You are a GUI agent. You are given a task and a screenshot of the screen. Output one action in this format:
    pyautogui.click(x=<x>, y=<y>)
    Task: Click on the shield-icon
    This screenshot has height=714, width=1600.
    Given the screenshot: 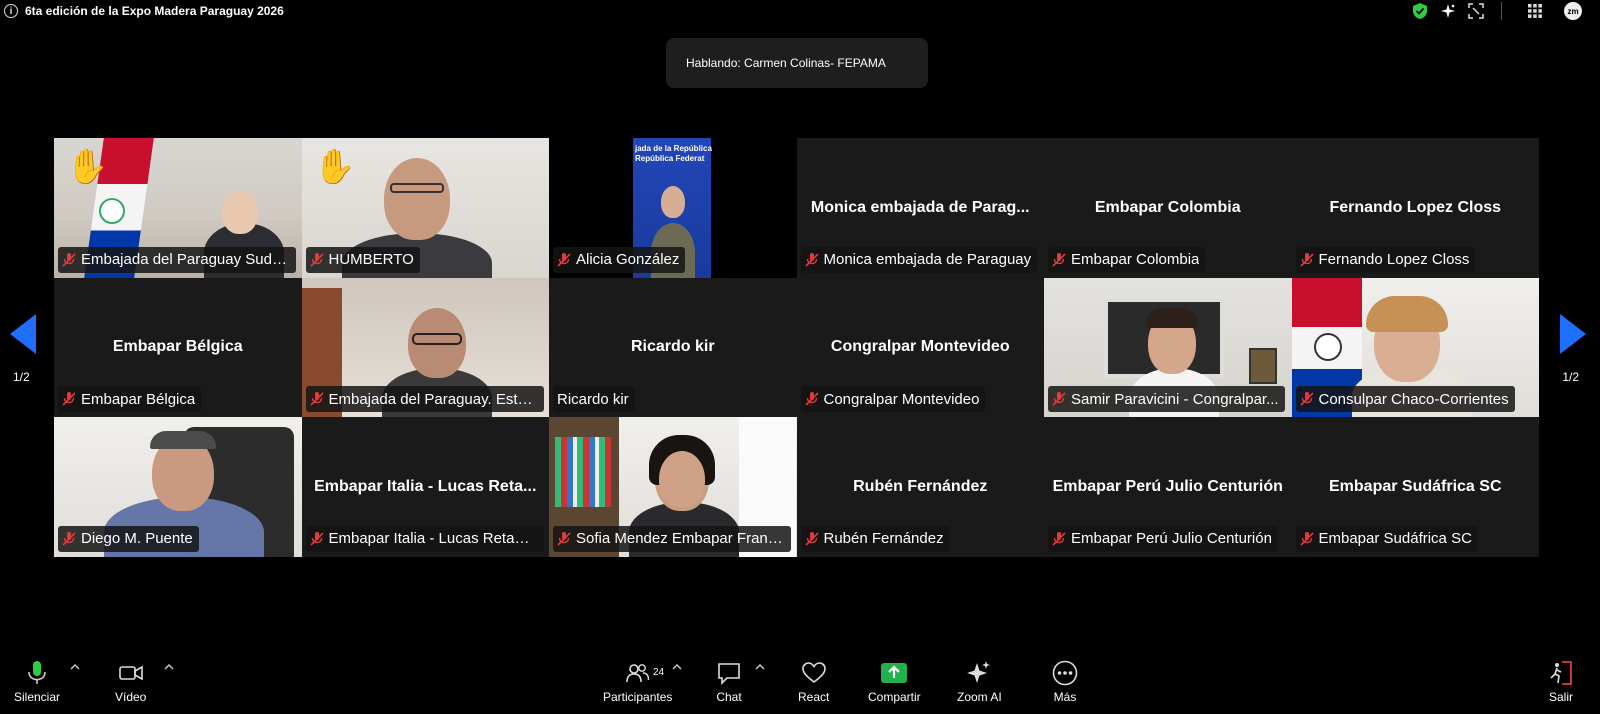 What is the action you would take?
    pyautogui.click(x=1420, y=11)
    